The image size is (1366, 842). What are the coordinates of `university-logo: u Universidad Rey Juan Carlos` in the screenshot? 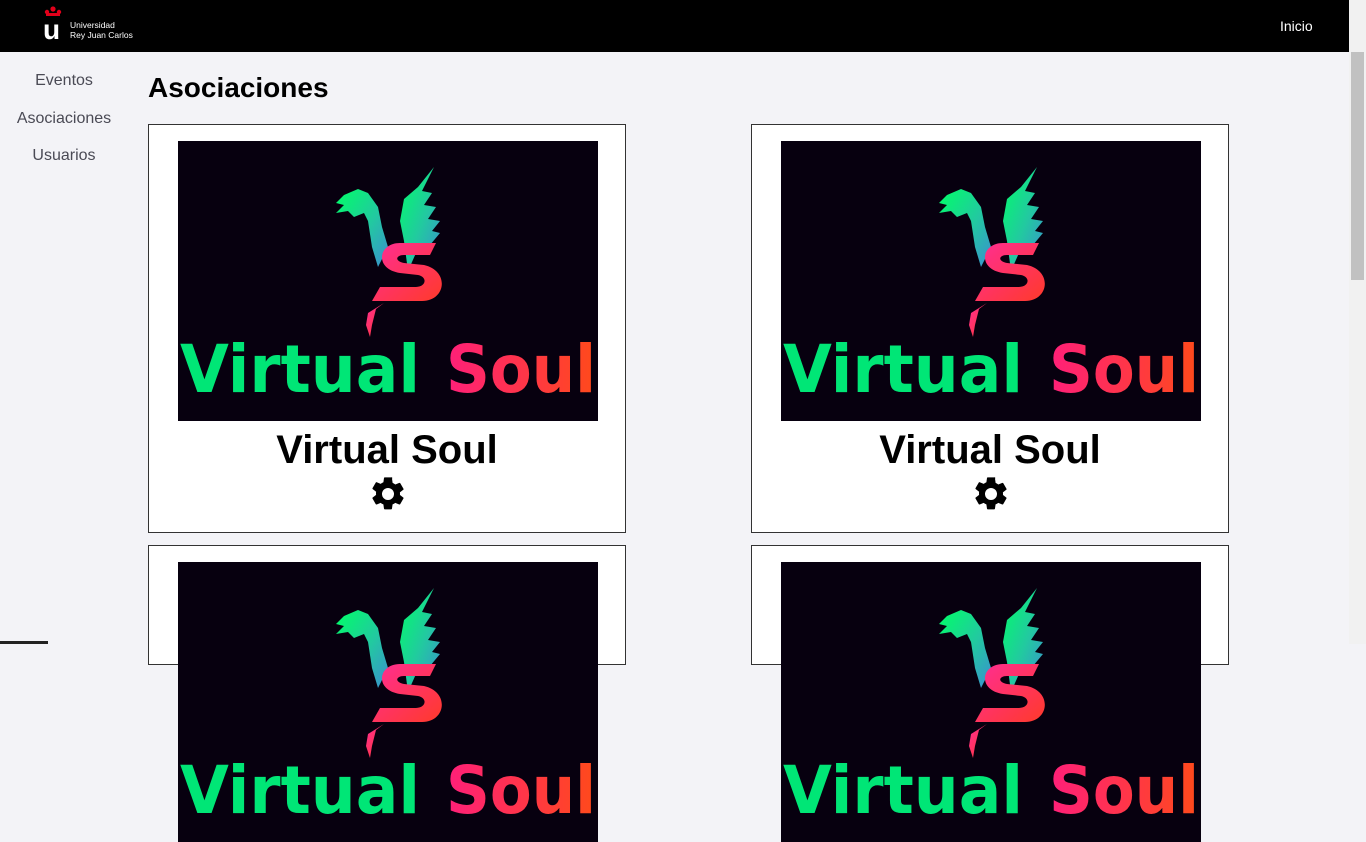 It's located at (93, 25).